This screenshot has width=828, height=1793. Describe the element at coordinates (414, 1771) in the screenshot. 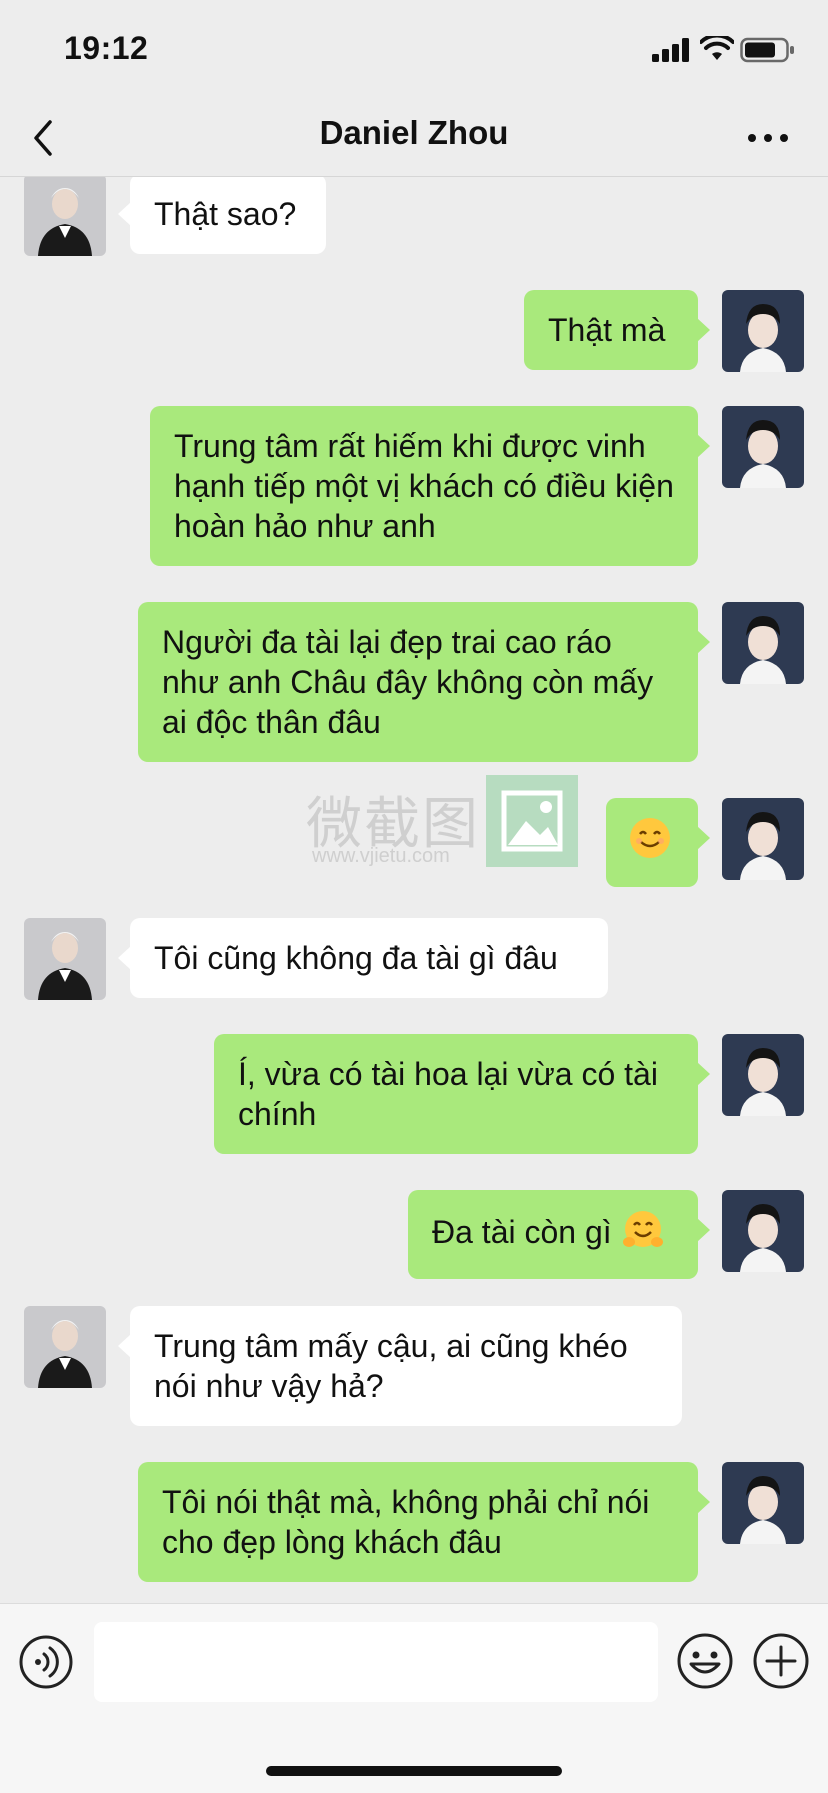

I see `home-indicator` at that location.